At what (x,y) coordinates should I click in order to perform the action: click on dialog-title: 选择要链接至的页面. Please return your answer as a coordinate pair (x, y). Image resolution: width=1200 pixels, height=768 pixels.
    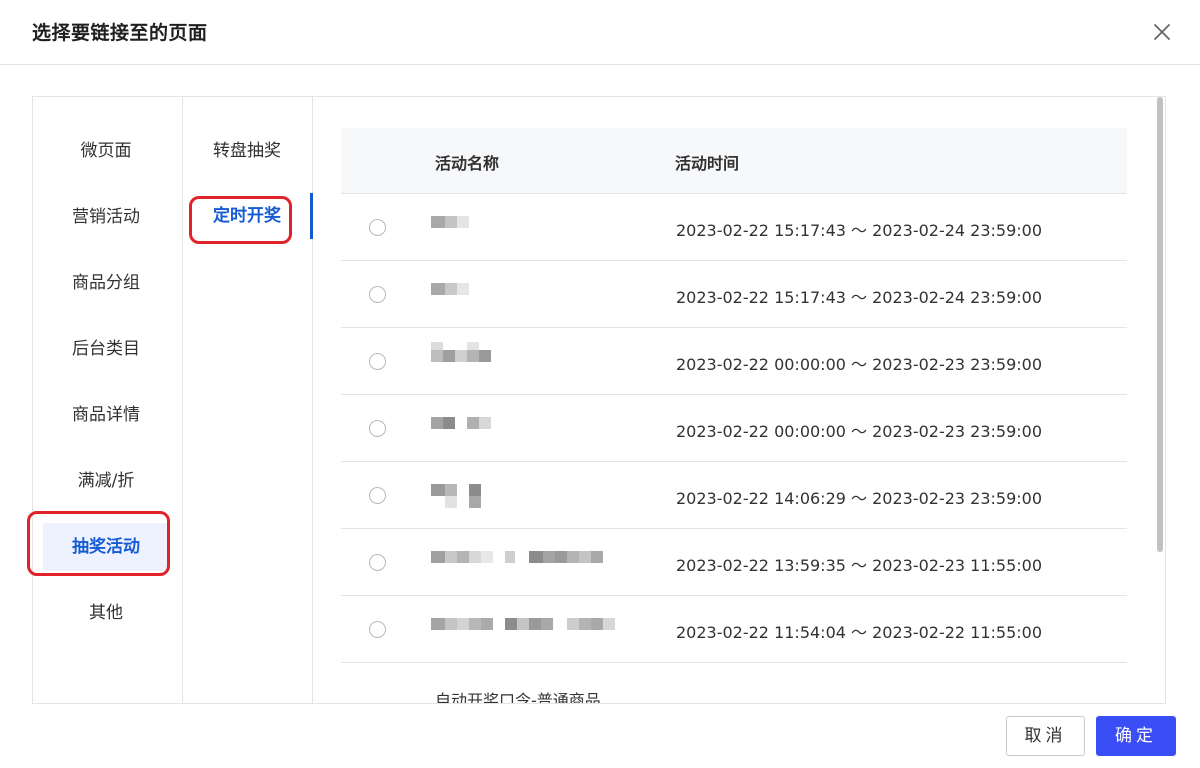
    Looking at the image, I should click on (120, 33).